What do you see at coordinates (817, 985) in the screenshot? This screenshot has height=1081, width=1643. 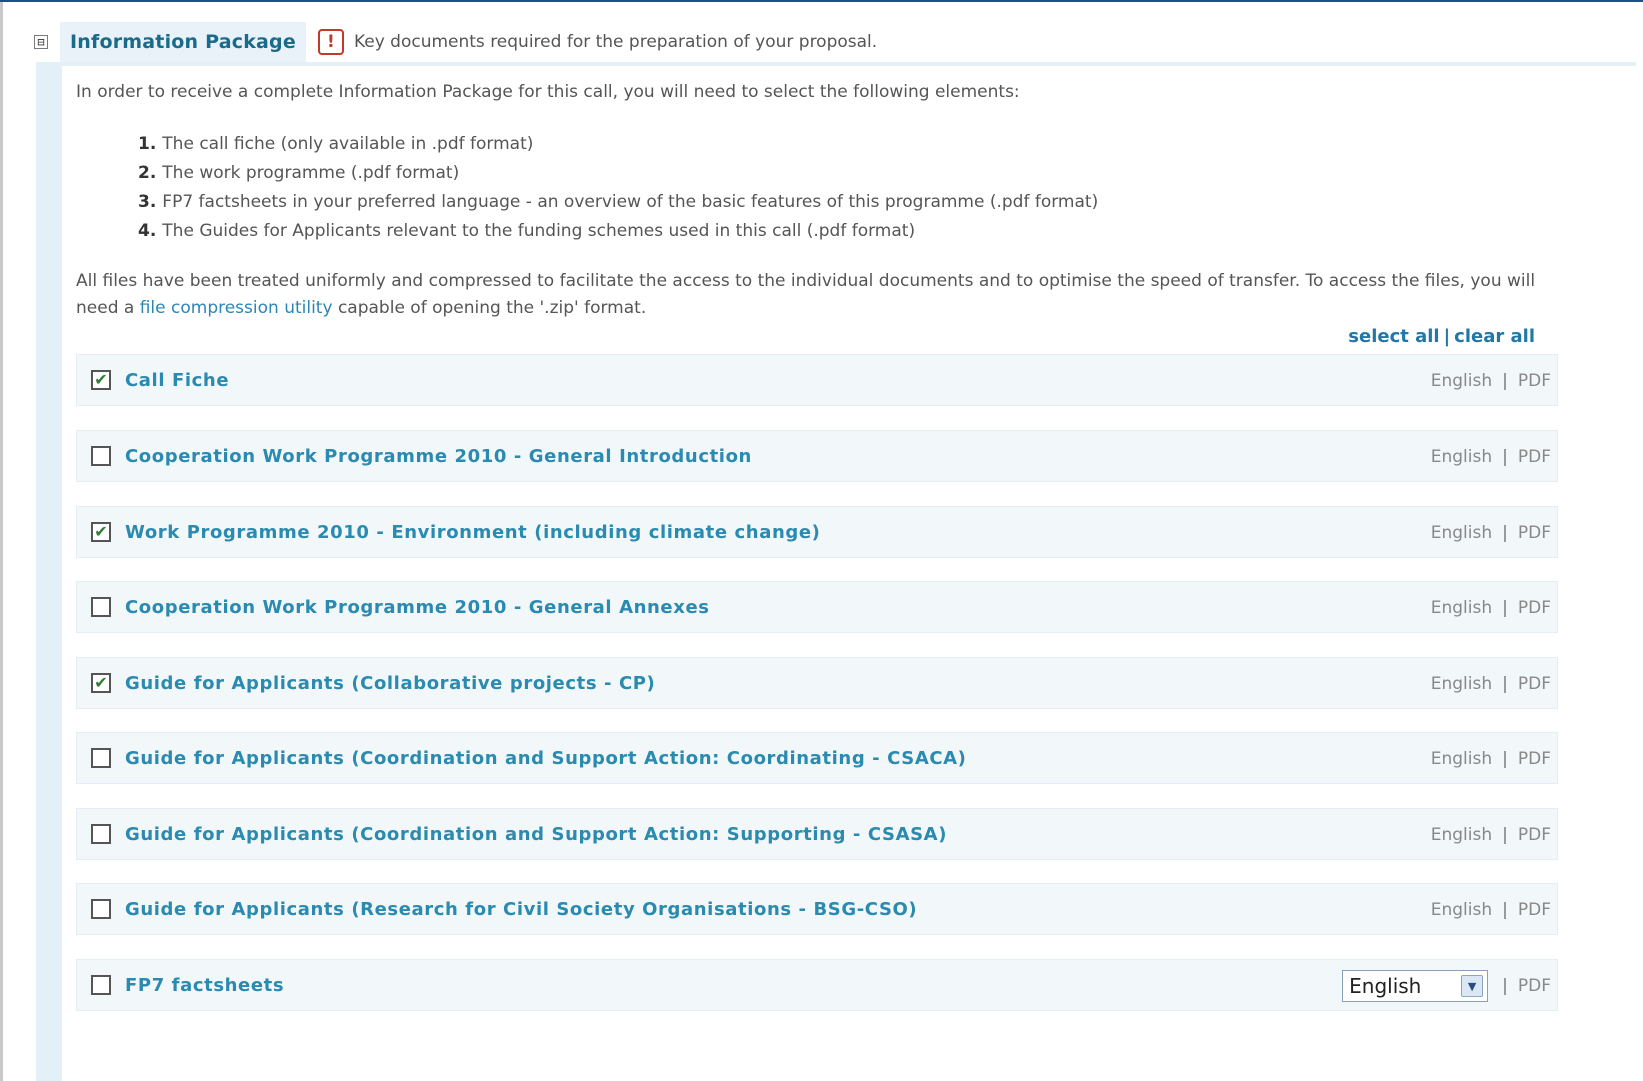 I see `document-row-fp7-factsheets: FP7 factsheets English ▼ | PDF` at bounding box center [817, 985].